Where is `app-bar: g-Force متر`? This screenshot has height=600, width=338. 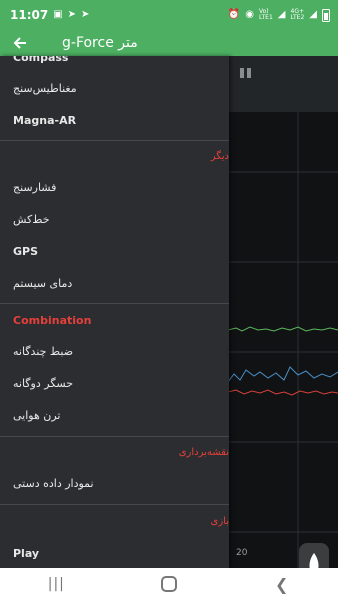
app-bar: g-Force متر is located at coordinates (169, 43).